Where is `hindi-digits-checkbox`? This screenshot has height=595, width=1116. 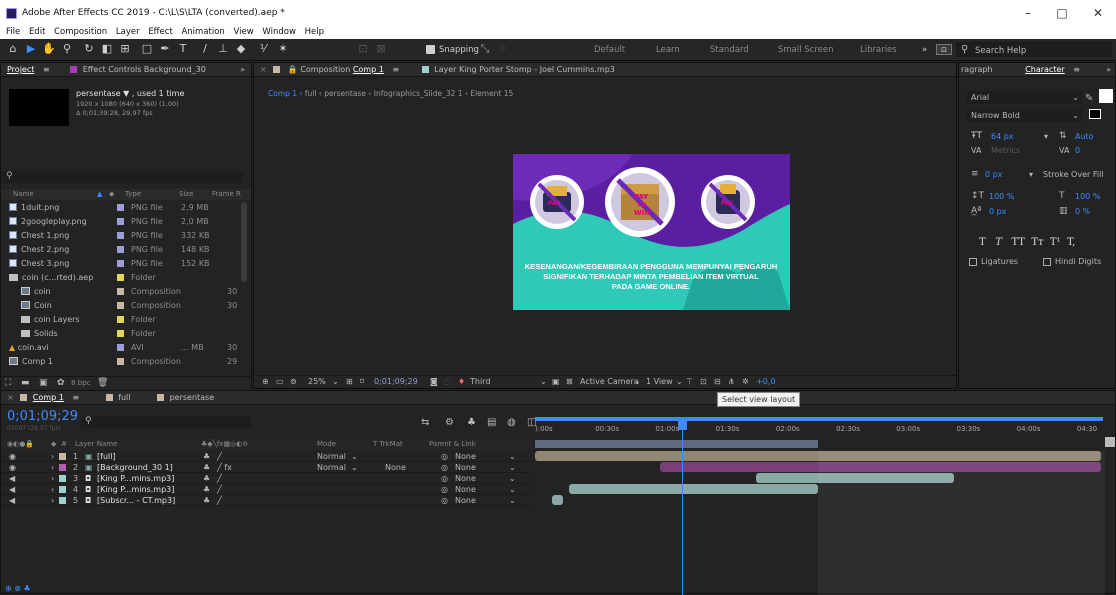
hindi-digits-checkbox is located at coordinates (1047, 262).